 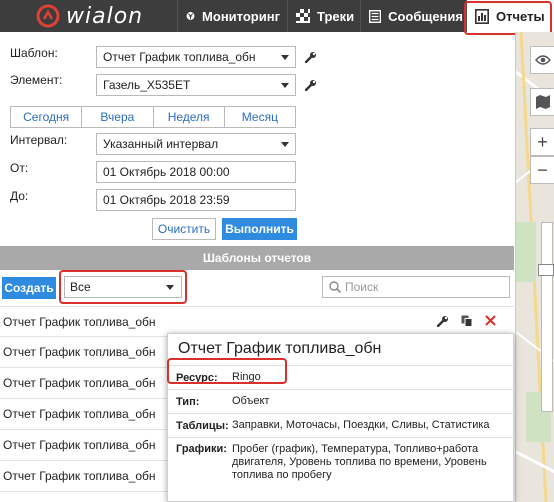 I want to click on run-report-button: Выполнить, so click(x=259, y=229).